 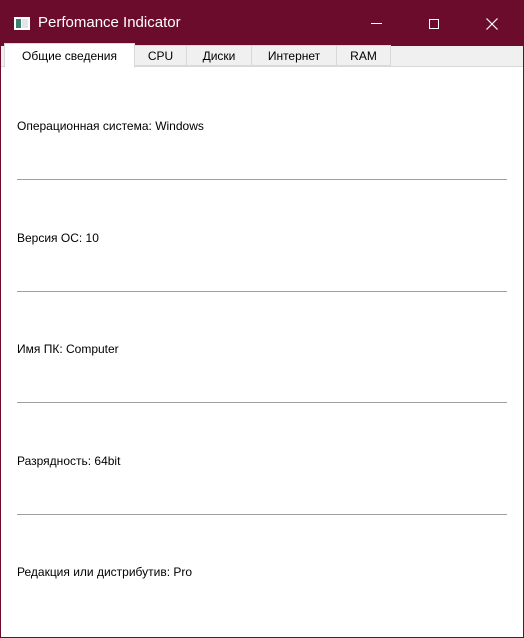 What do you see at coordinates (110, 126) in the screenshot?
I see `os-field: Операционная система: Windows` at bounding box center [110, 126].